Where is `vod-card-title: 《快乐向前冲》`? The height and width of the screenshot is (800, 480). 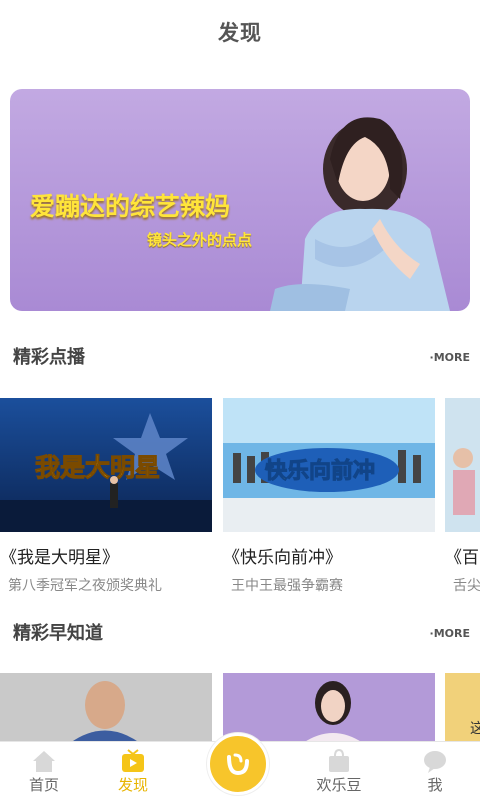 vod-card-title: 《快乐向前冲》 is located at coordinates (282, 558).